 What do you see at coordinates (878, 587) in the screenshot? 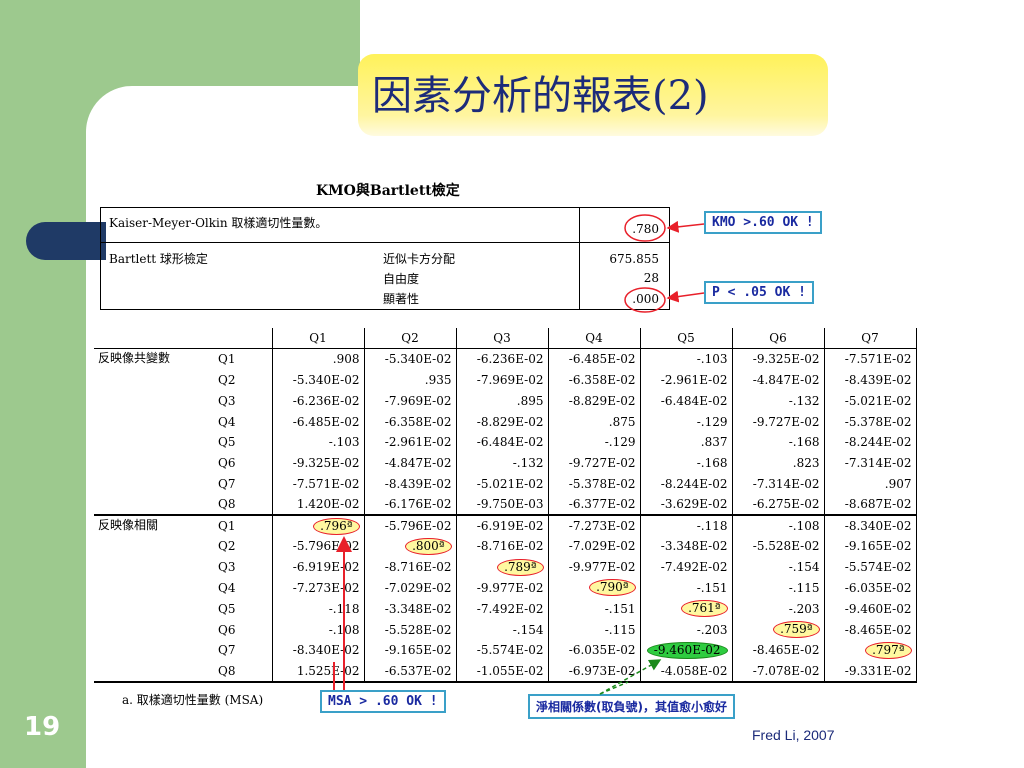
I see `cell-value: -6.035E-02` at bounding box center [878, 587].